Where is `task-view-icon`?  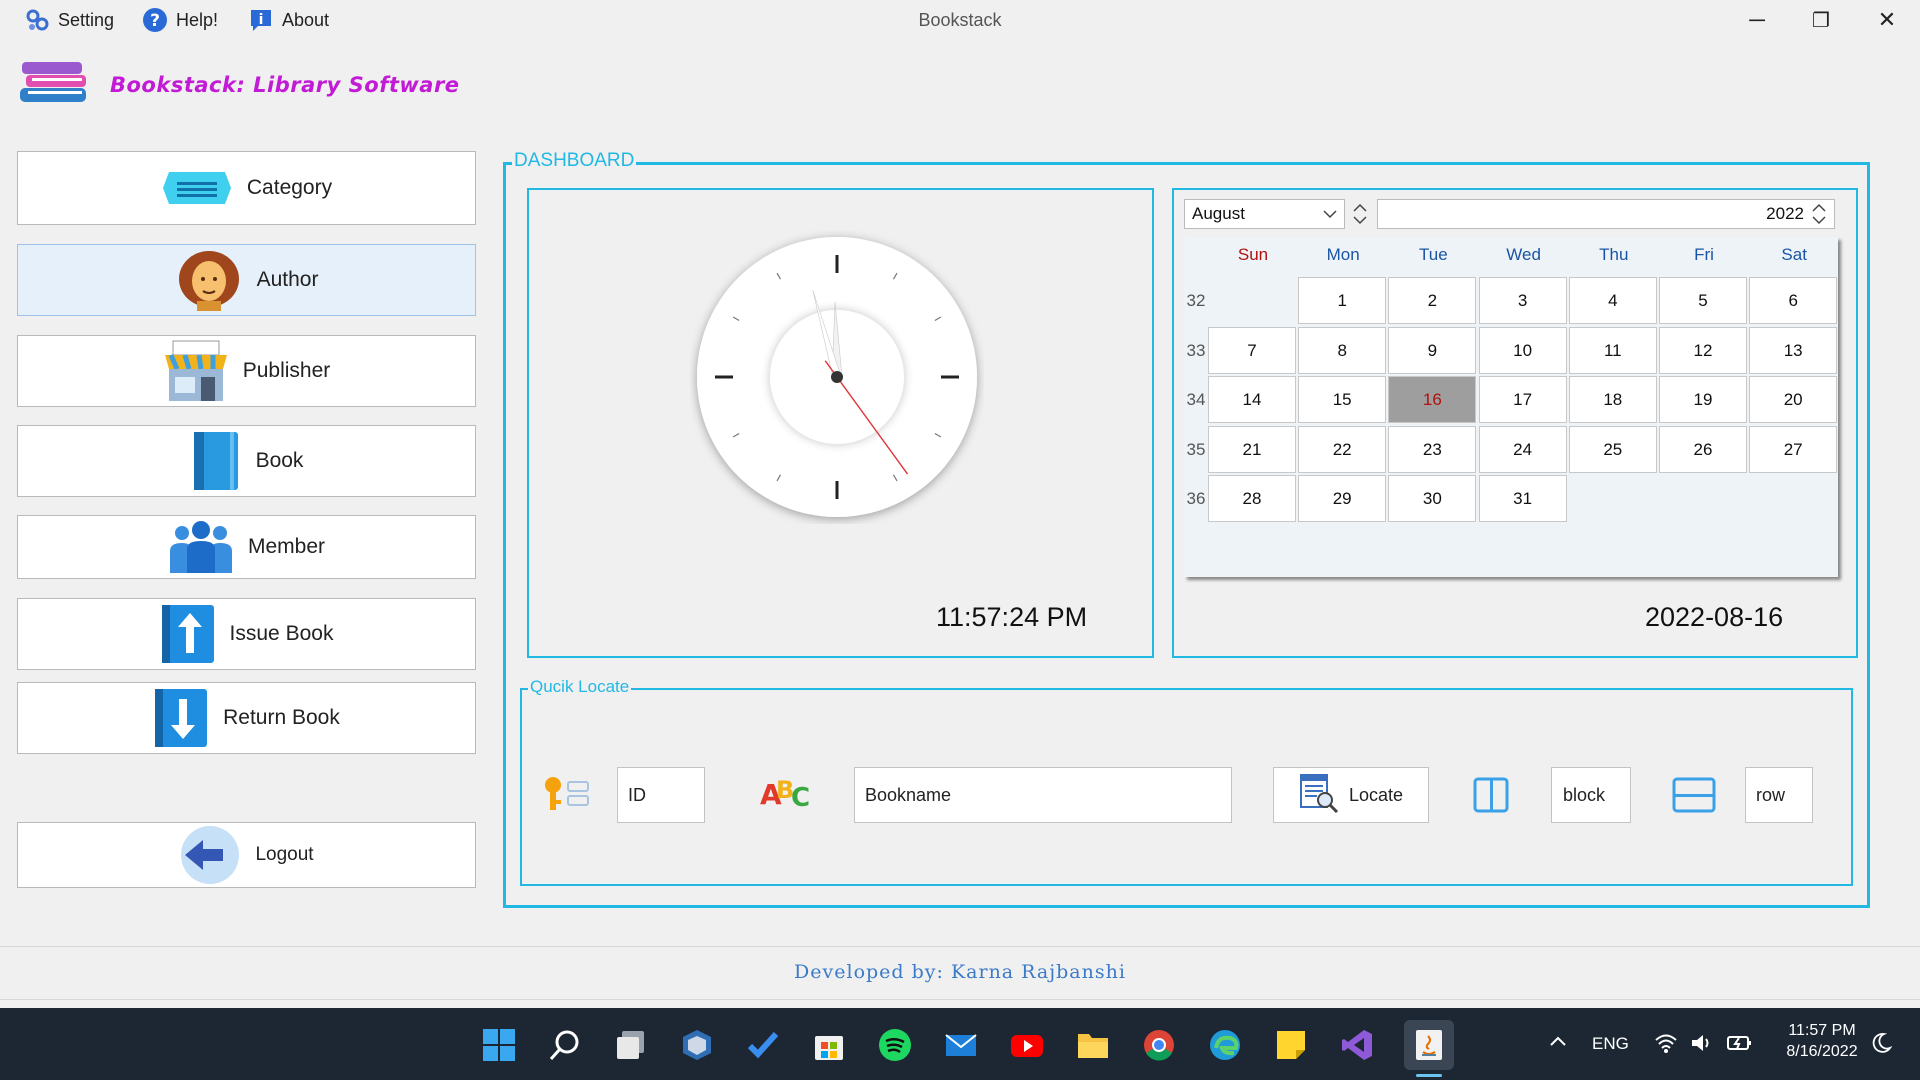 task-view-icon is located at coordinates (631, 1045).